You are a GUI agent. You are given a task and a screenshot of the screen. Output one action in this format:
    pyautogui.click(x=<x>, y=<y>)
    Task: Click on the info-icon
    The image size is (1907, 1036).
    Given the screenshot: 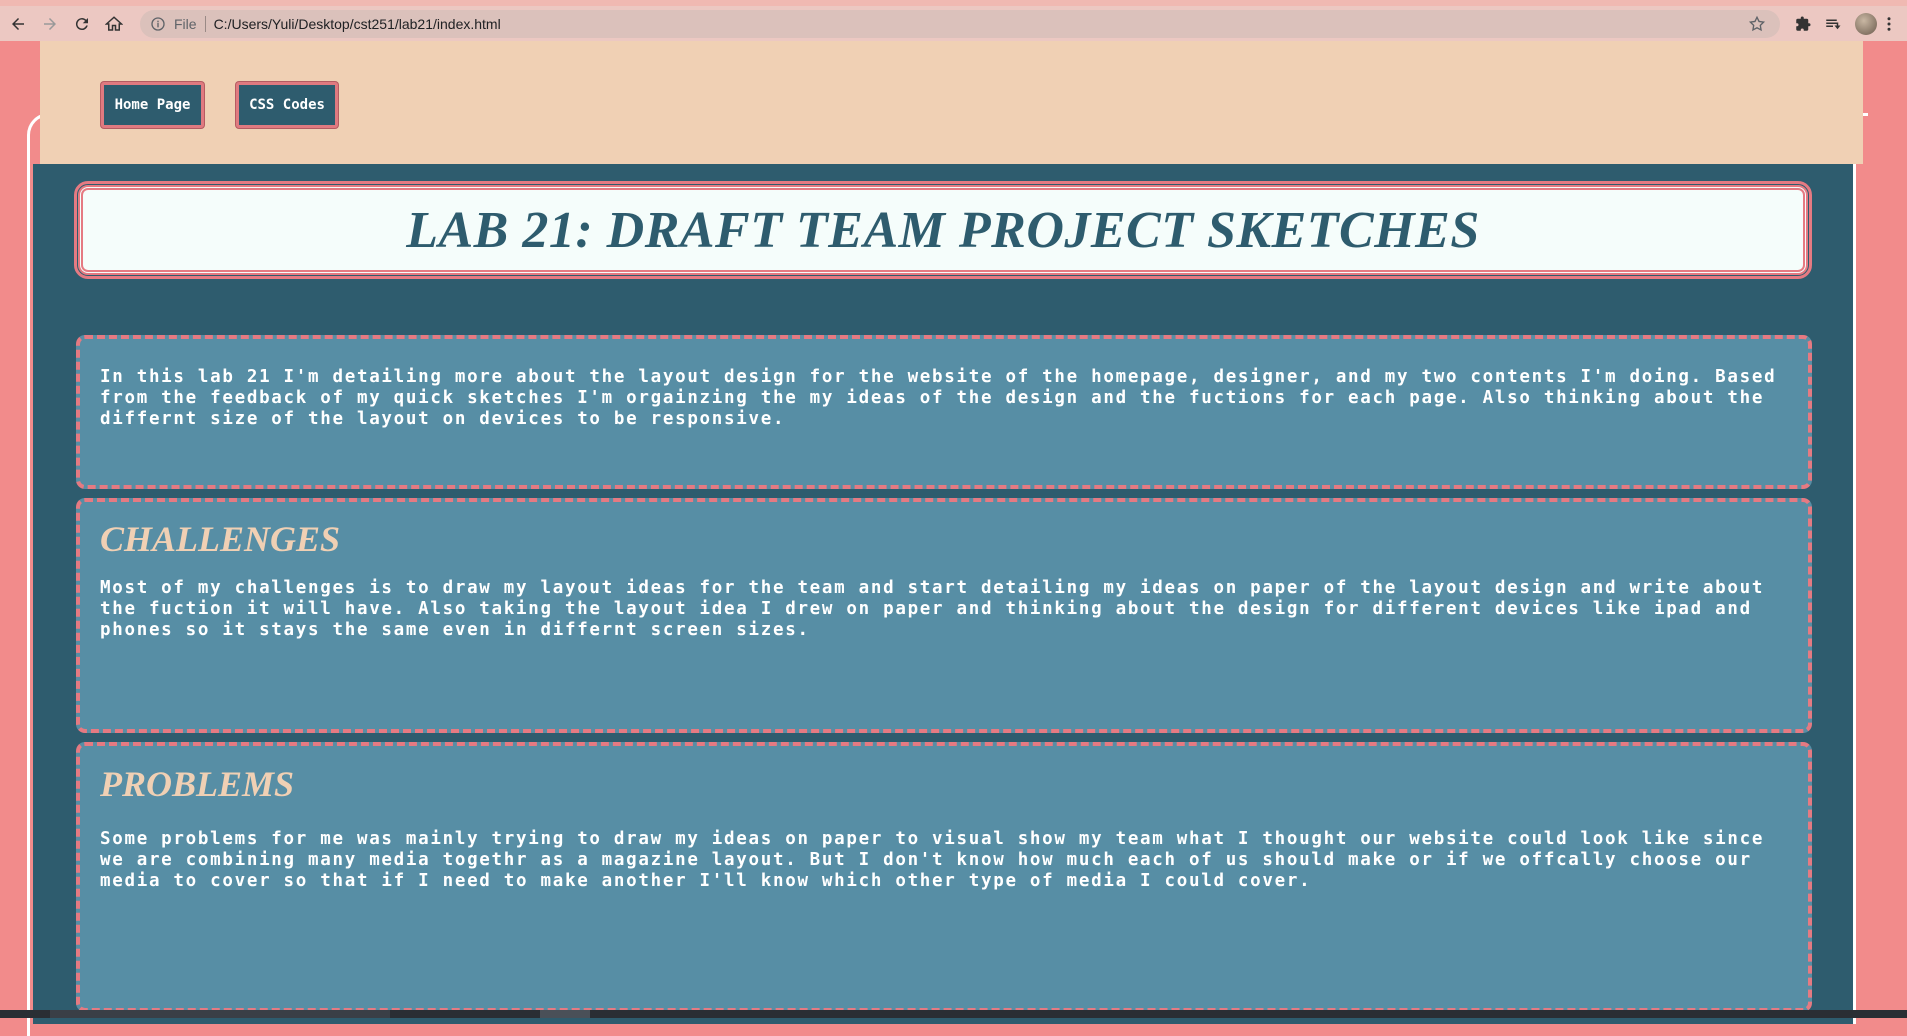 What is the action you would take?
    pyautogui.click(x=158, y=24)
    